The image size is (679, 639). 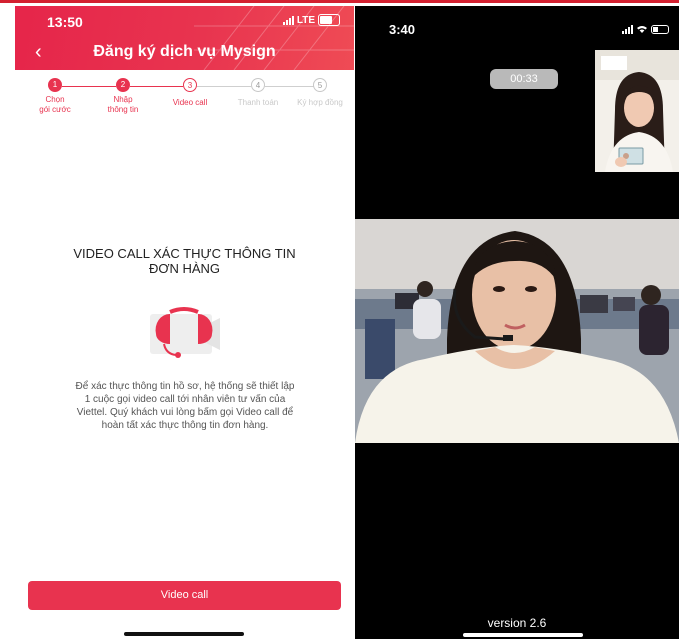 What do you see at coordinates (65, 22) in the screenshot?
I see `status-time: 13:50` at bounding box center [65, 22].